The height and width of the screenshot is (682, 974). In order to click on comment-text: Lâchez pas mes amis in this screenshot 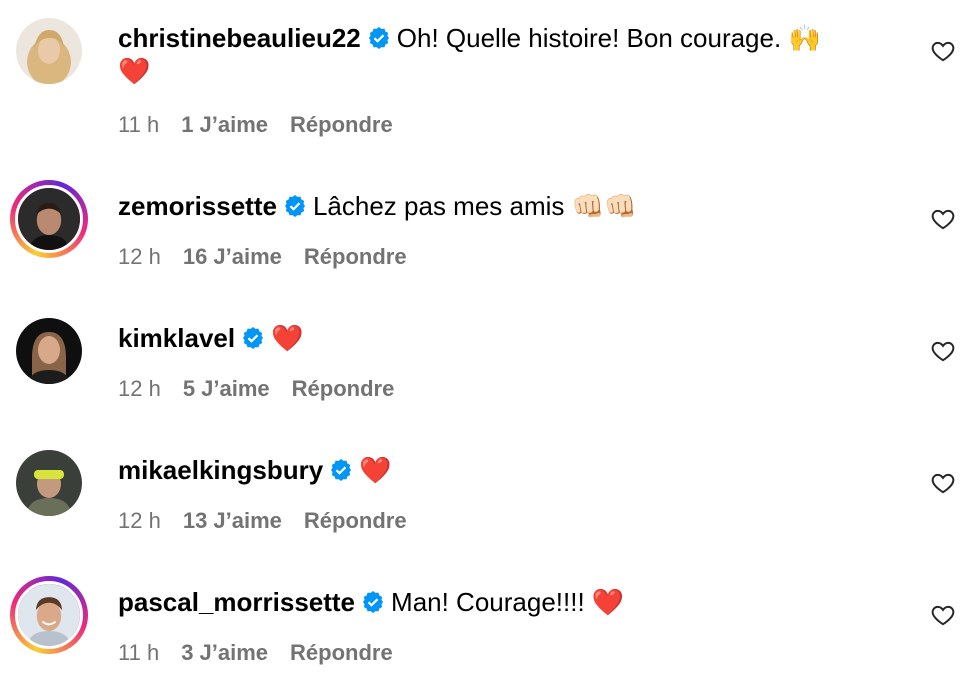, I will do `click(438, 206)`.